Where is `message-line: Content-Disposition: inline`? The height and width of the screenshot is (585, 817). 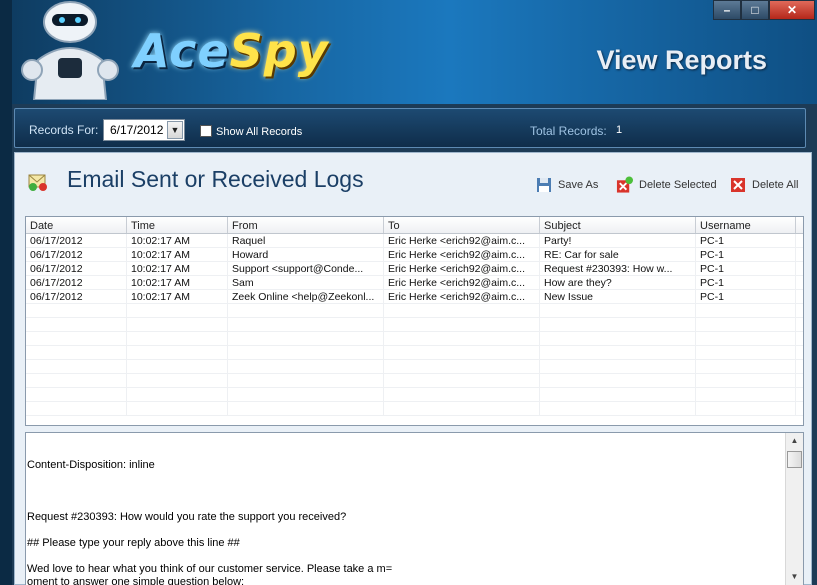 message-line: Content-Disposition: inline is located at coordinates (91, 465).